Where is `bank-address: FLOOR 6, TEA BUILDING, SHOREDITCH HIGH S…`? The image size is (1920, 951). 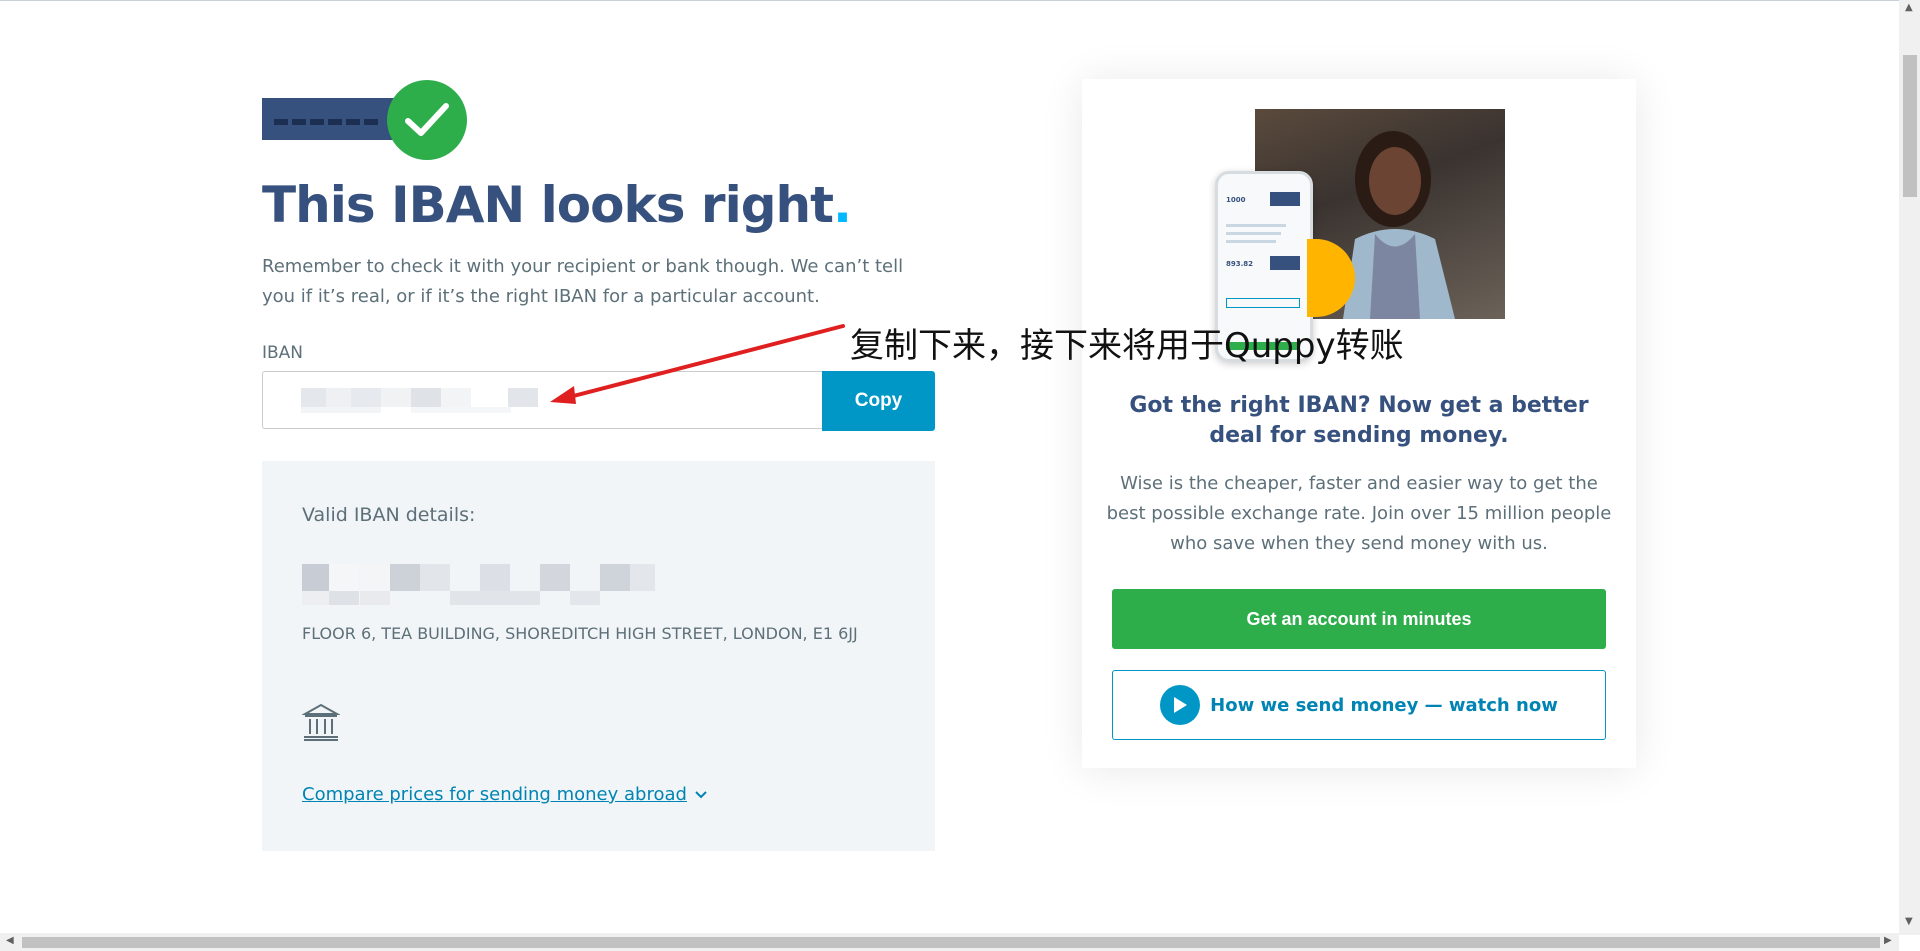
bank-address: FLOOR 6, TEA BUILDING, SHOREDITCH HIGH S… is located at coordinates (580, 633).